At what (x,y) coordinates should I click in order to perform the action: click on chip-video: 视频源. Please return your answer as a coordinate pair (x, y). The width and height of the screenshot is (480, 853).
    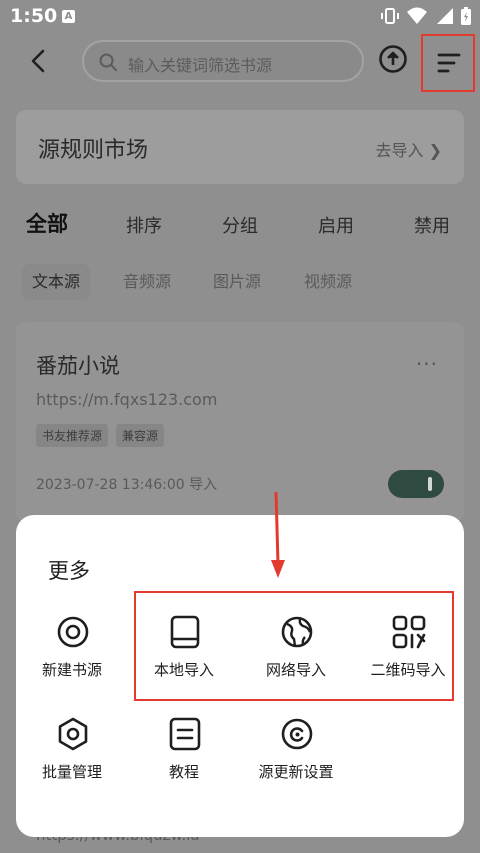
    Looking at the image, I should click on (328, 282).